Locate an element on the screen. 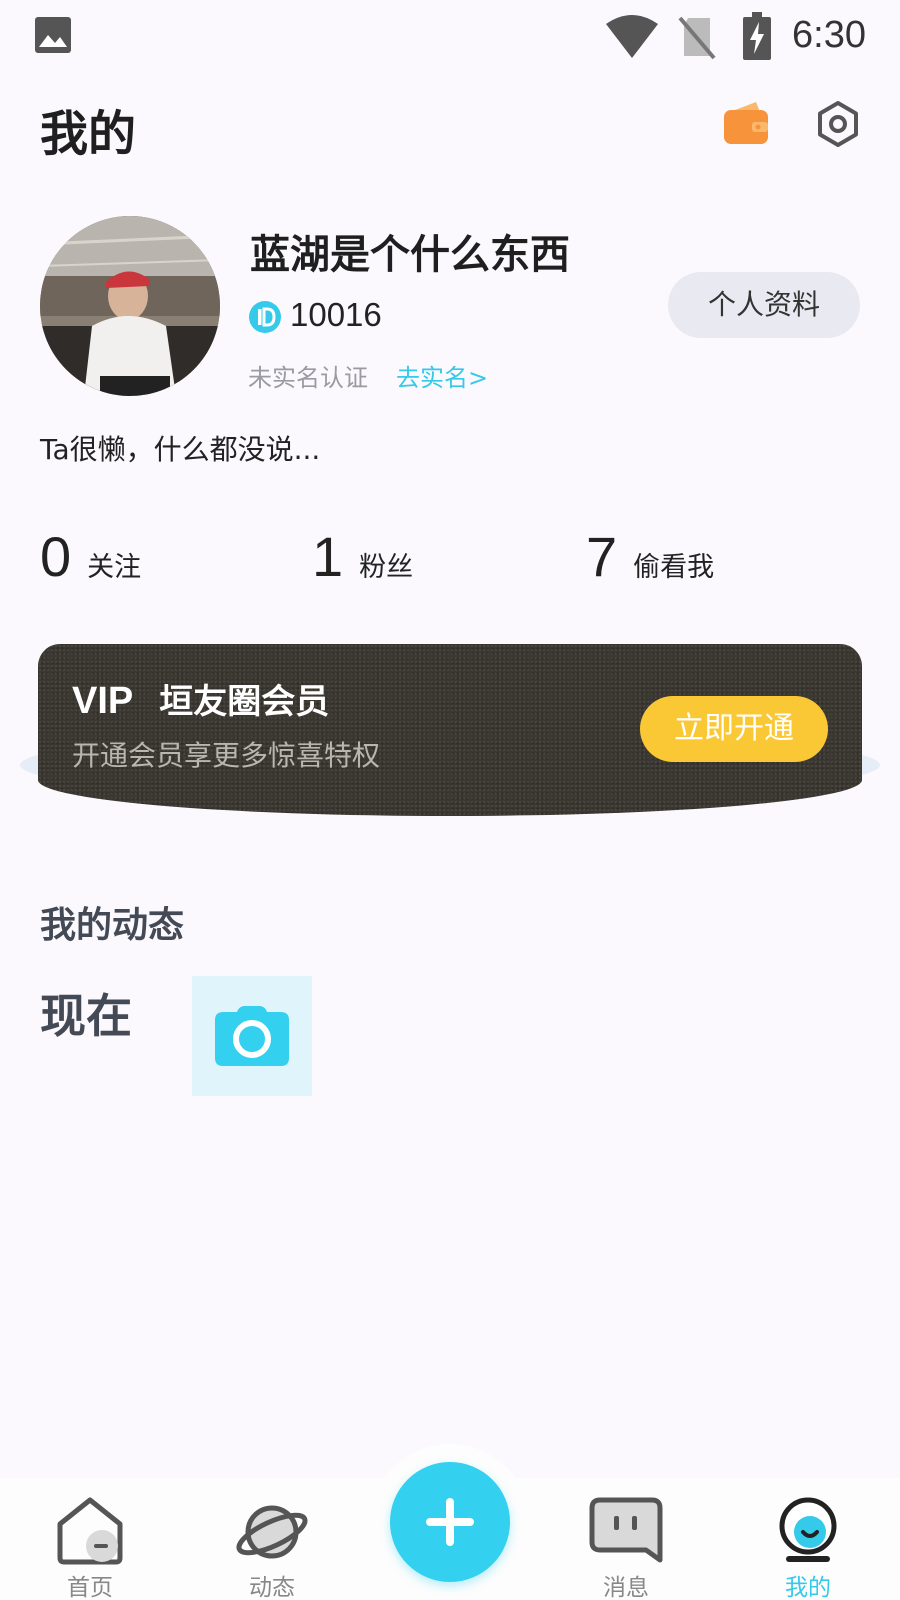  avatar-photo is located at coordinates (130, 306).